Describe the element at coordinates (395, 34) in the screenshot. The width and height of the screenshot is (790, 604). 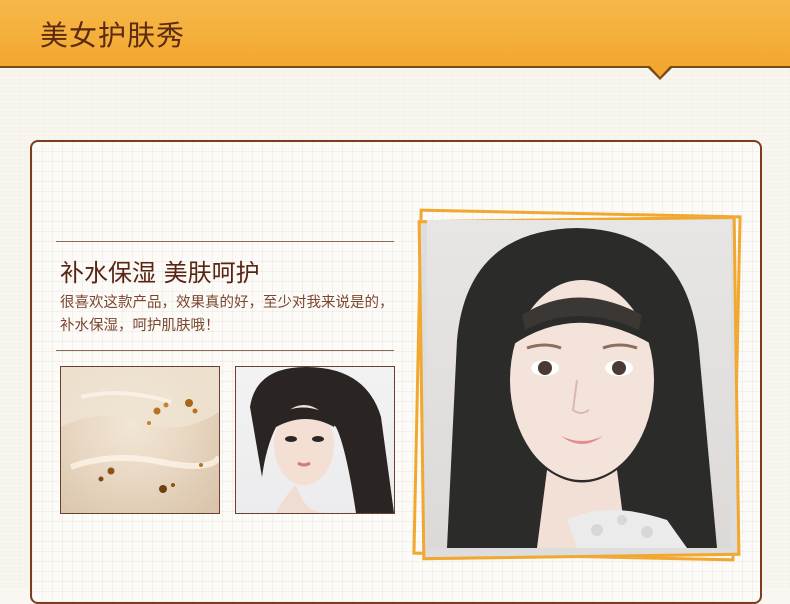
I see `header-banner: 美女护肤秀` at that location.